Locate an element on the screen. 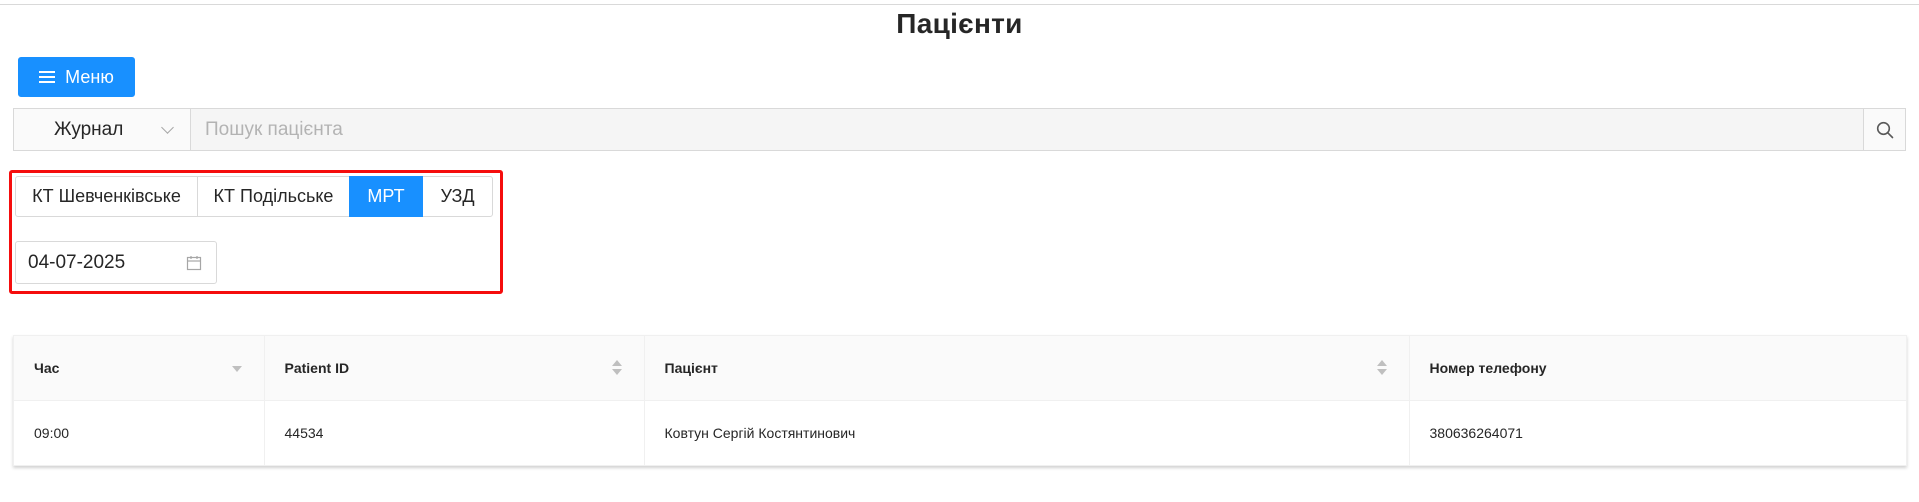  tab-label: МРТ is located at coordinates (386, 196).